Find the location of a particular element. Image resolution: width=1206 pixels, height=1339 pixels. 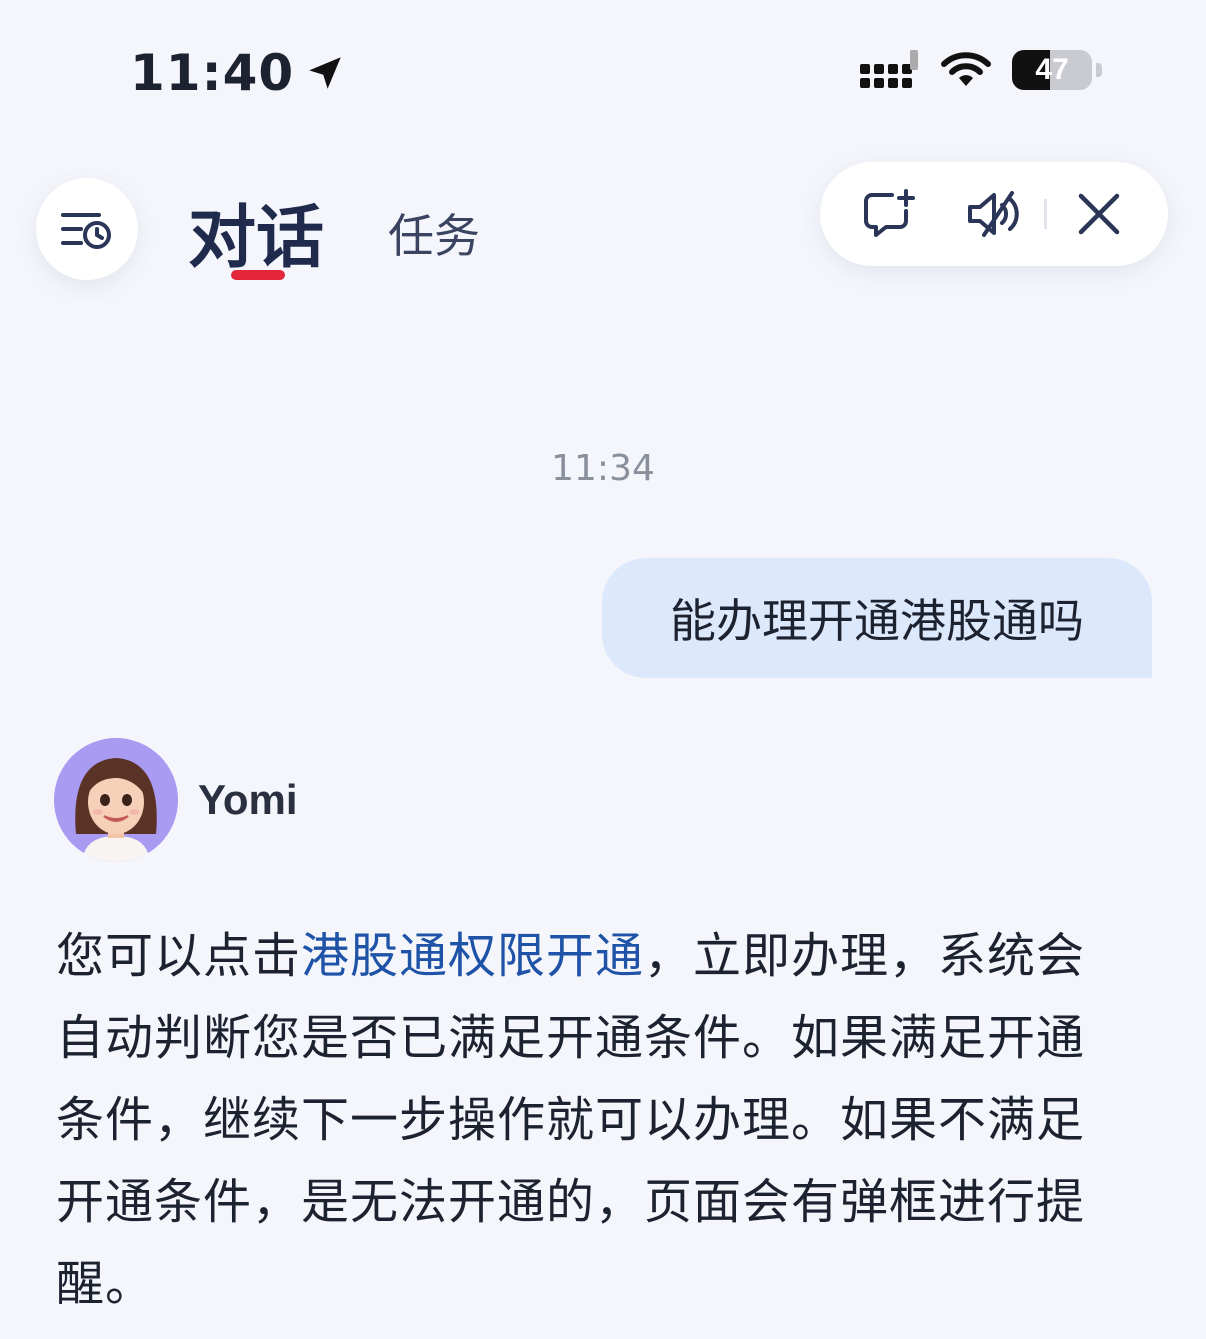

mute-icon is located at coordinates (993, 214).